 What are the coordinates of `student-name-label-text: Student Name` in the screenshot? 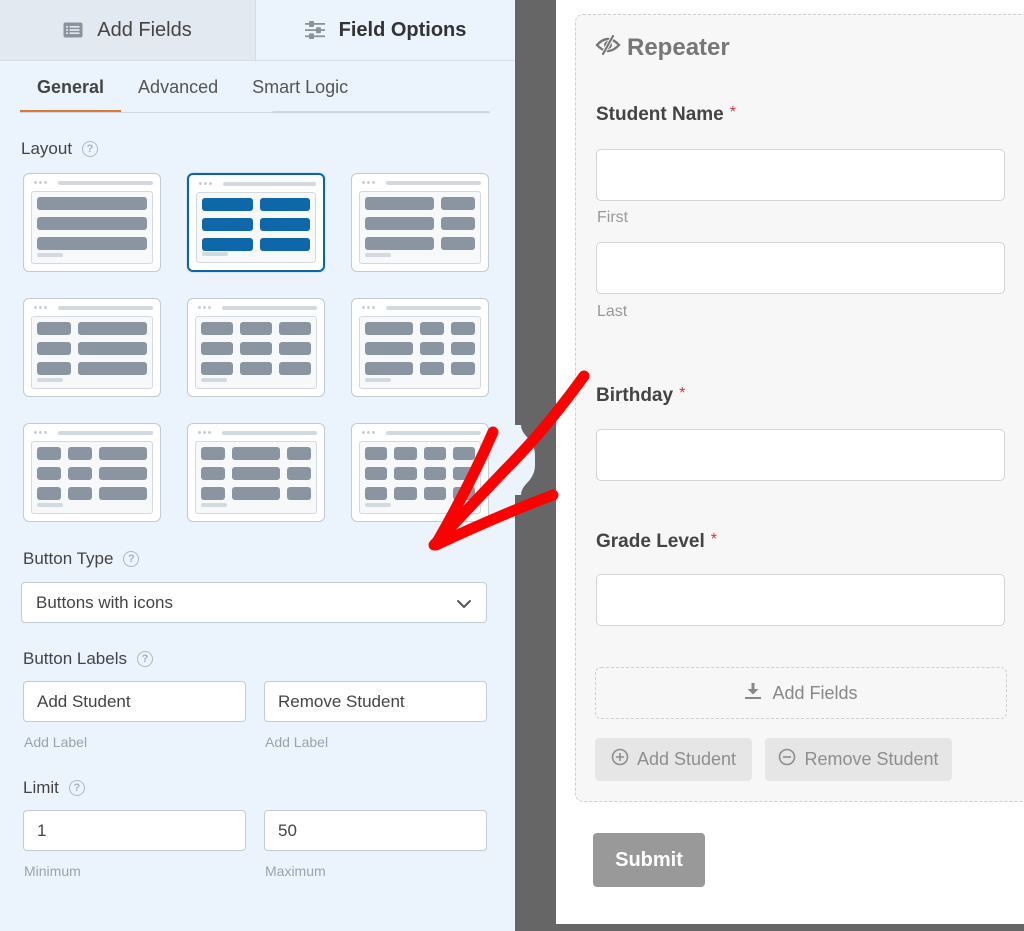 It's located at (660, 114).